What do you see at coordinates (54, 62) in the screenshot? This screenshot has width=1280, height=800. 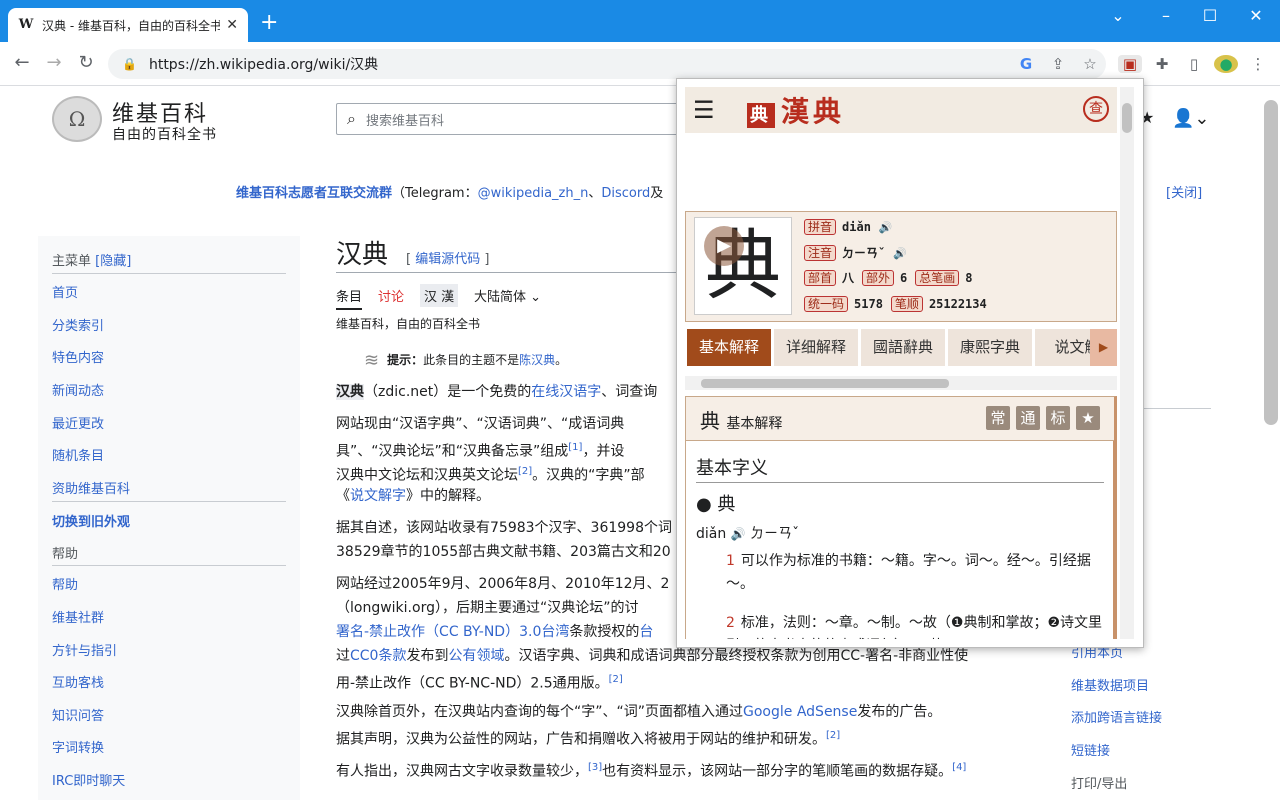 I see `forward-icon: →` at bounding box center [54, 62].